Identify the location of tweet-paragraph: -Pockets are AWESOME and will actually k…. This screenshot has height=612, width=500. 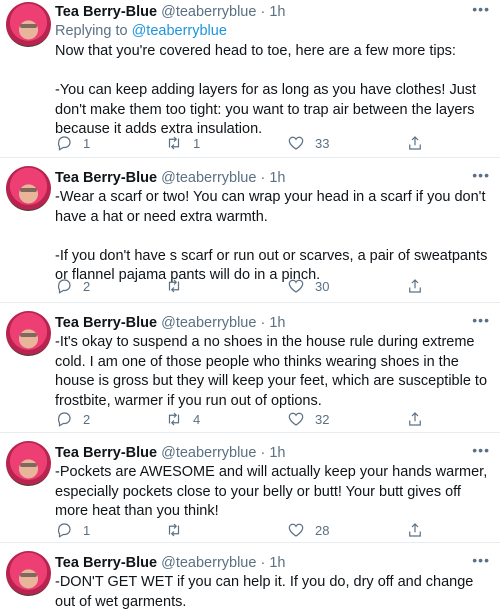
(271, 491).